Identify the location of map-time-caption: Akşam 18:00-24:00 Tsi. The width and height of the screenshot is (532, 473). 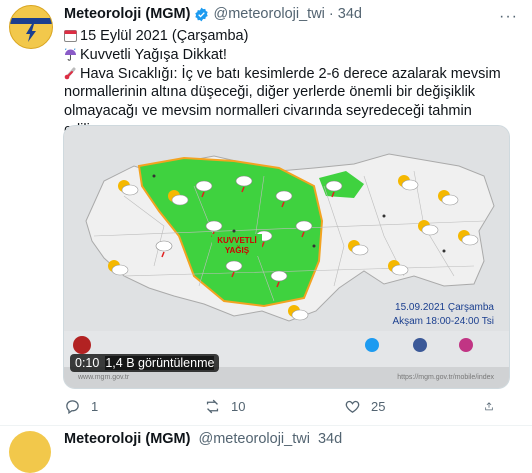
(443, 321).